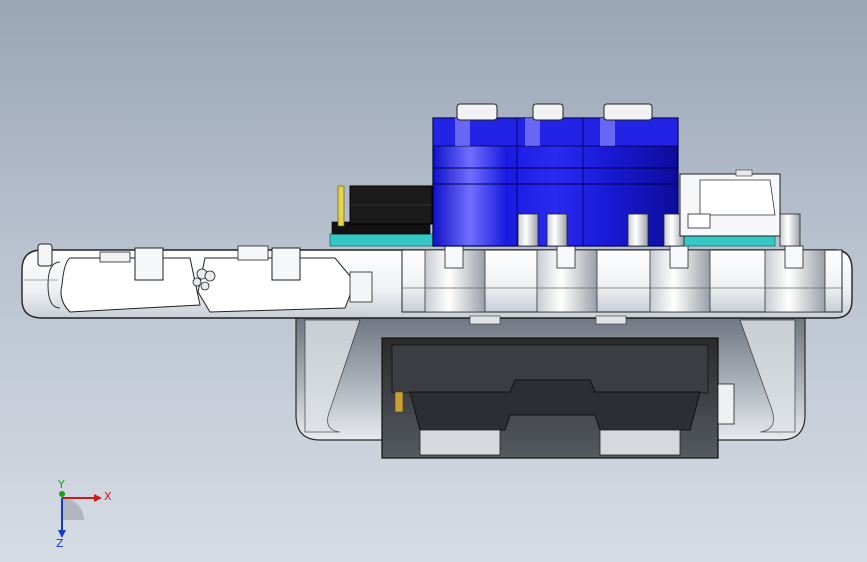 This screenshot has height=562, width=867. I want to click on coordinate-triad-icon: X Y Z, so click(84, 515).